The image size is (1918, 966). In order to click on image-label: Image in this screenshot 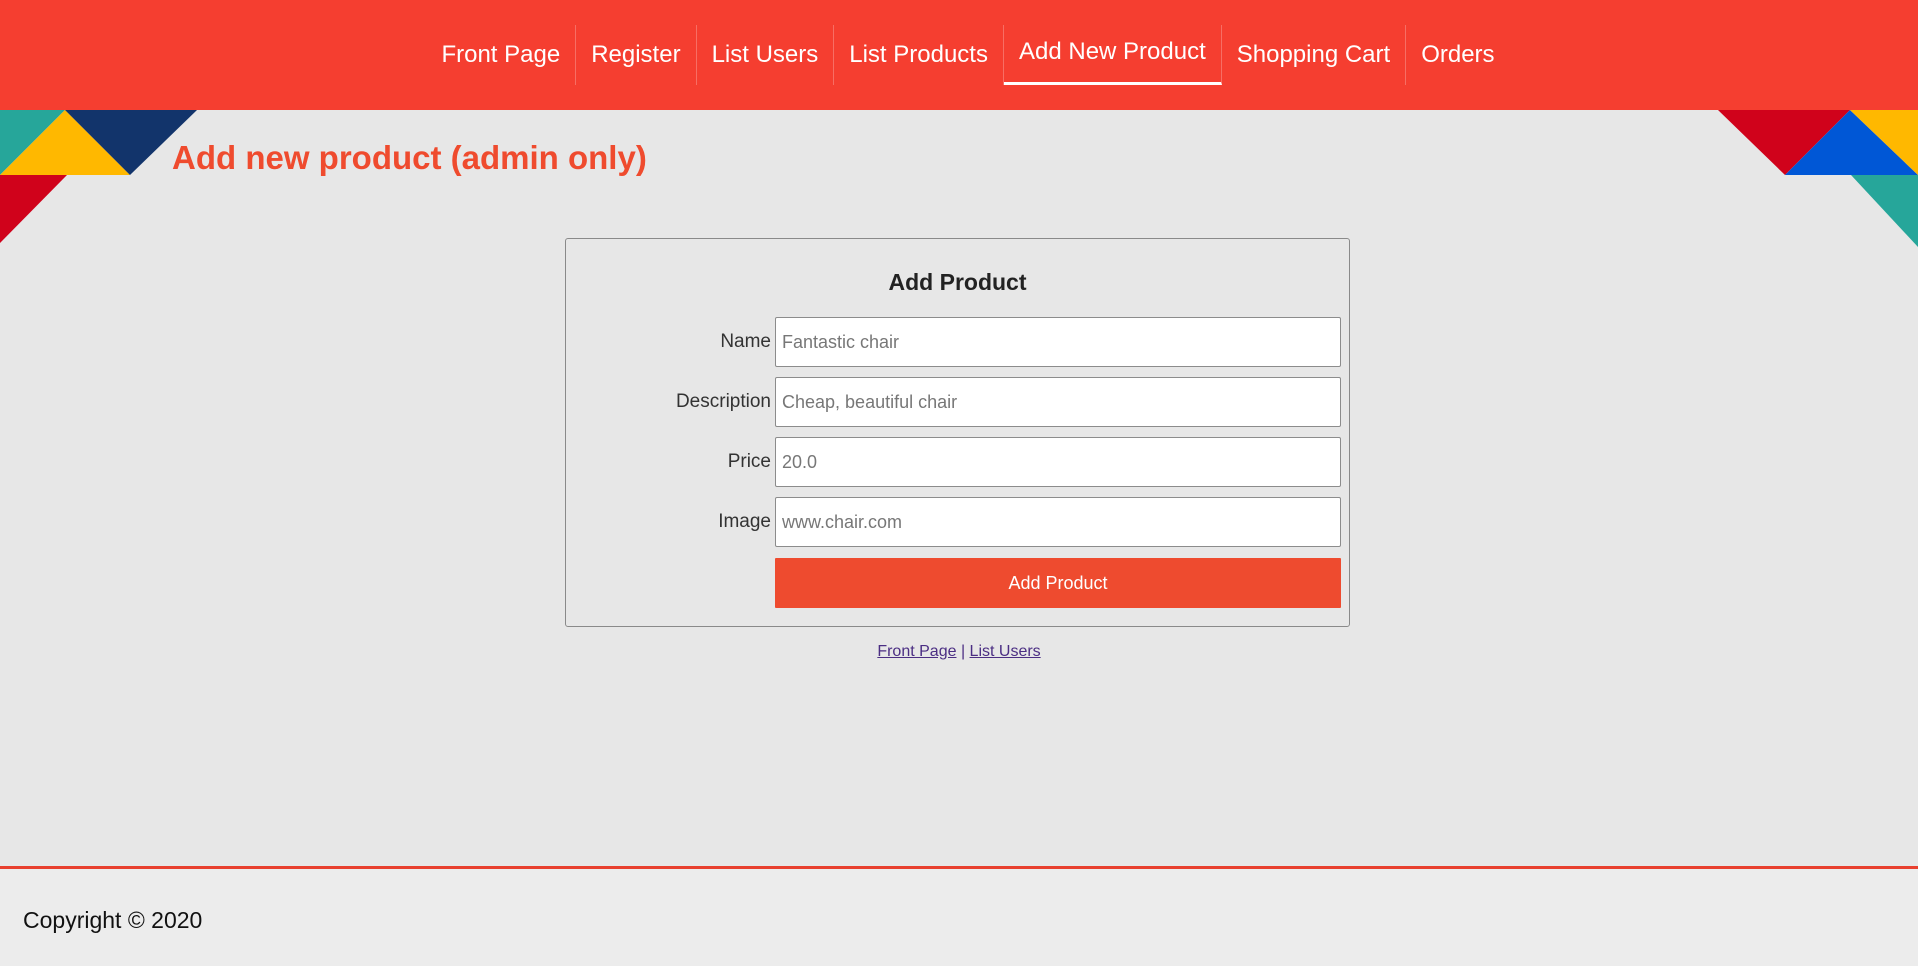, I will do `click(744, 521)`.